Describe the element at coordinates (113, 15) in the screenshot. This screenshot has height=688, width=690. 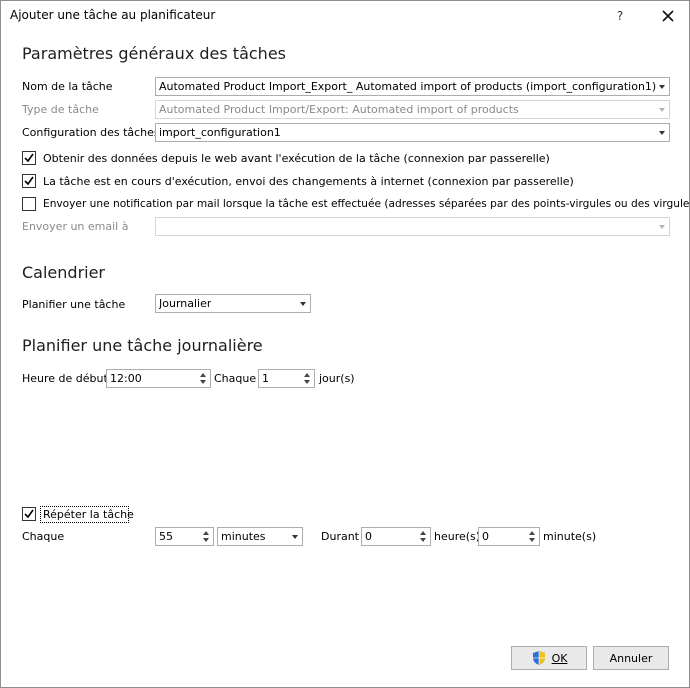
I see `window-title: Ajouter une tâche au planificateur` at that location.